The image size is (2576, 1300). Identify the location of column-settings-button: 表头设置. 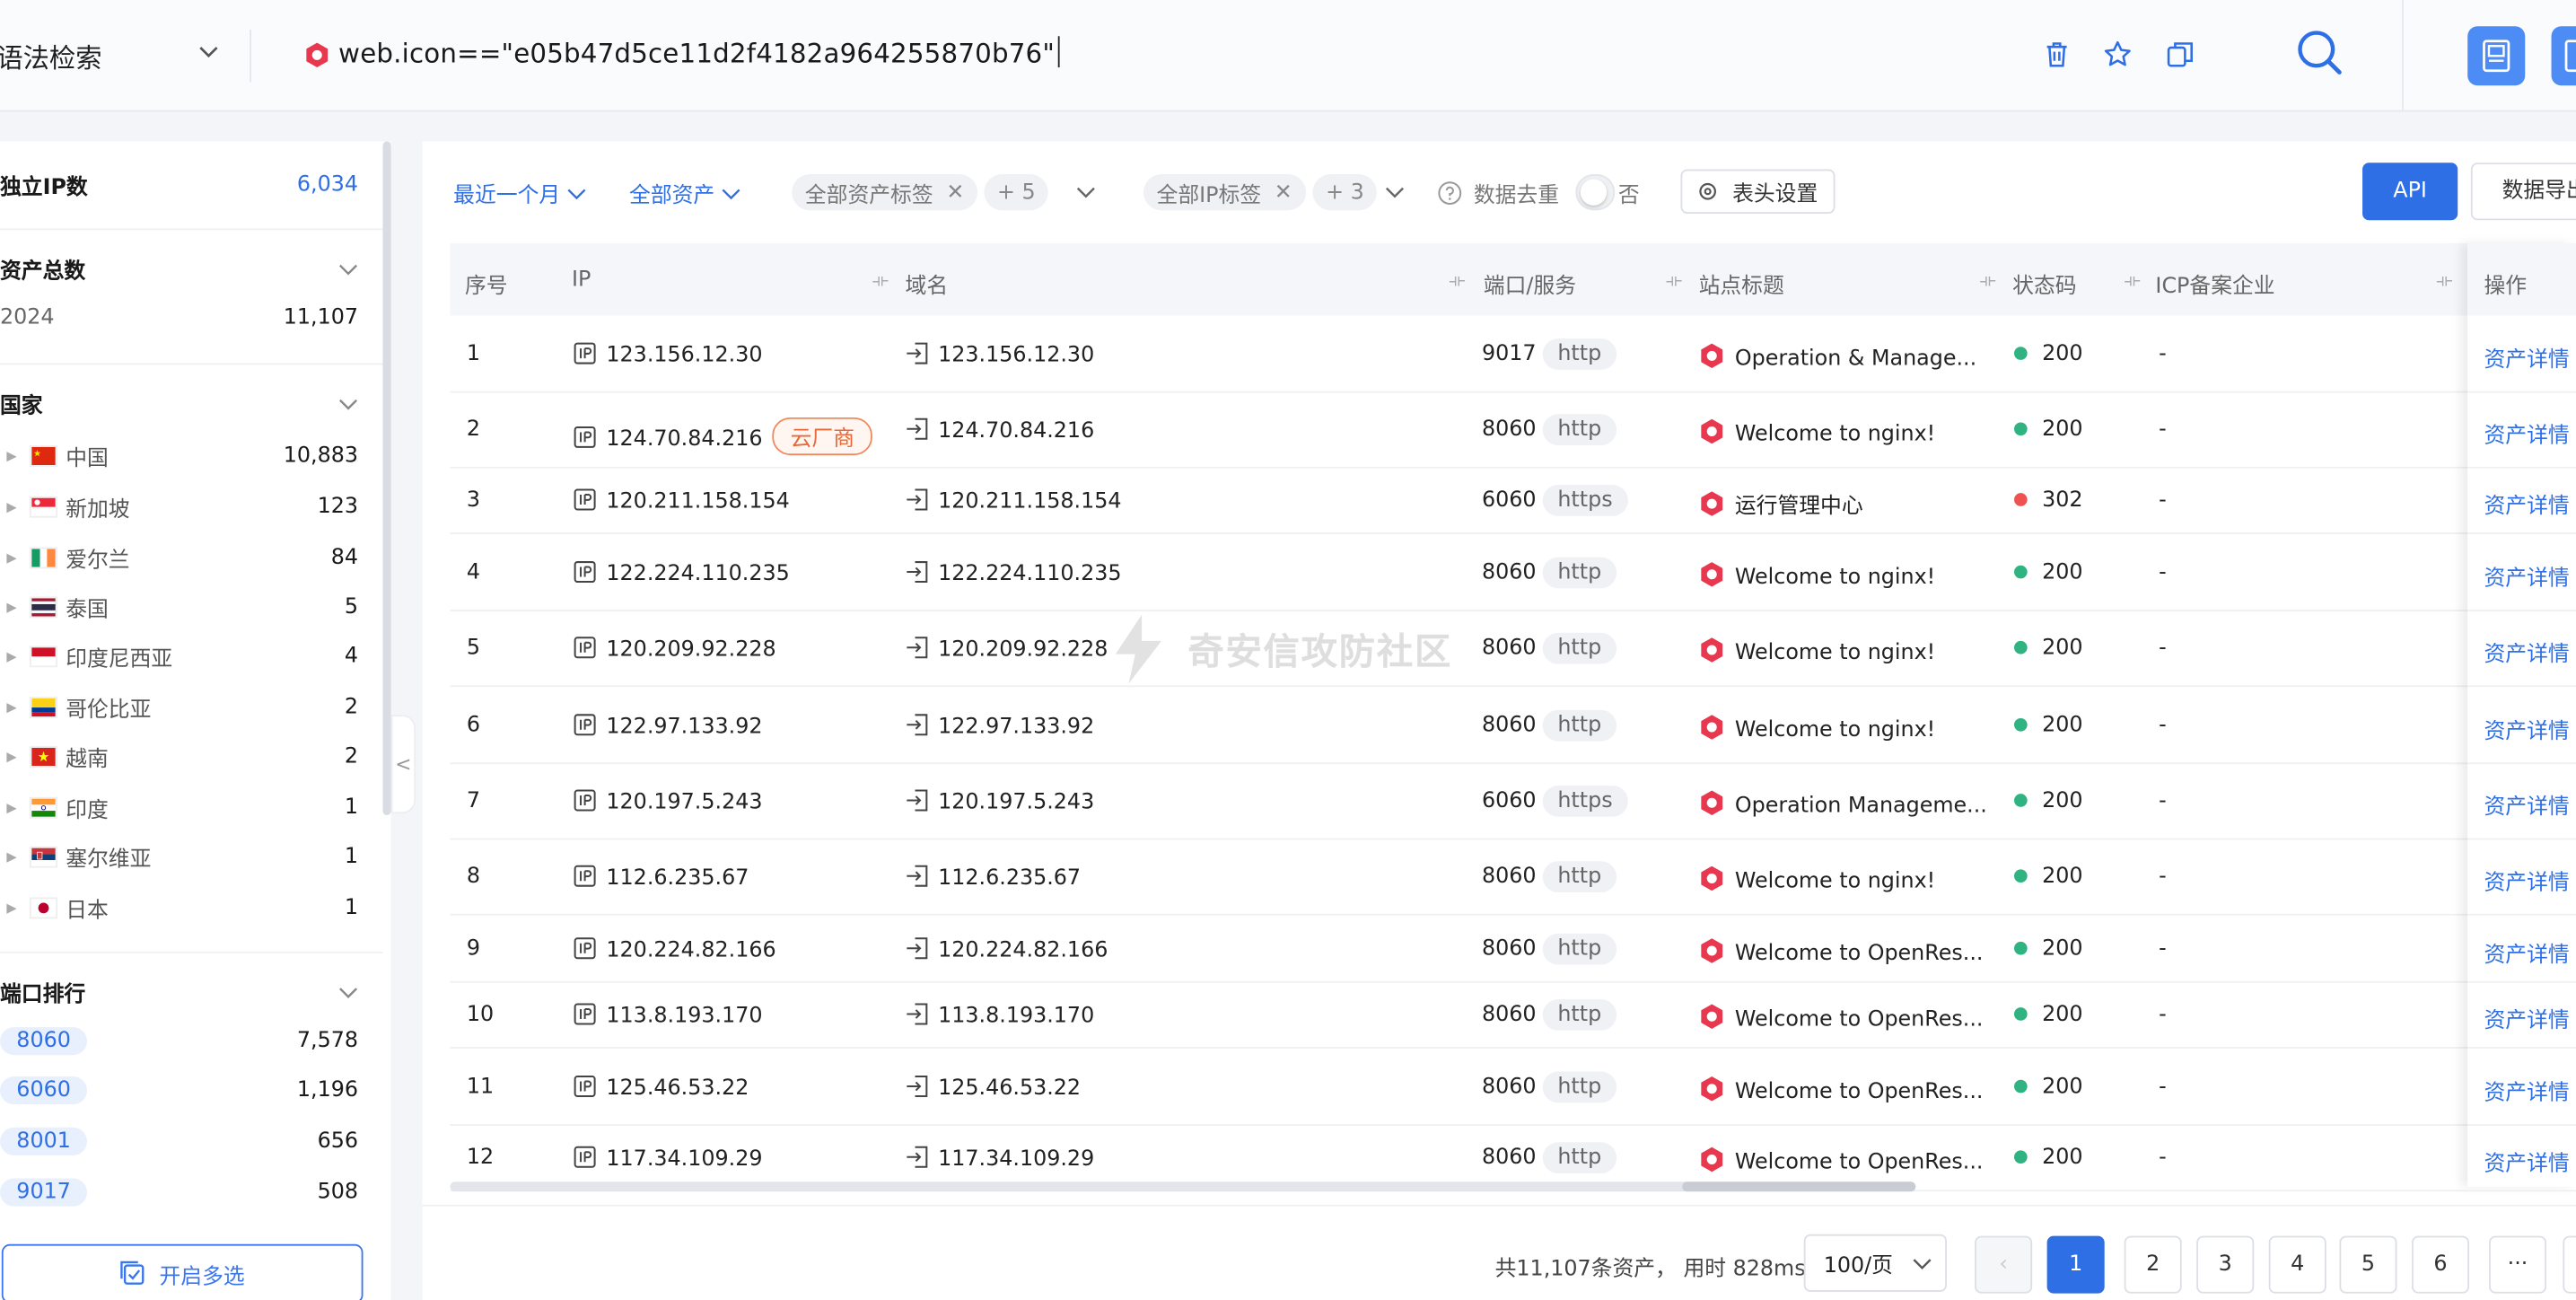
(1758, 192).